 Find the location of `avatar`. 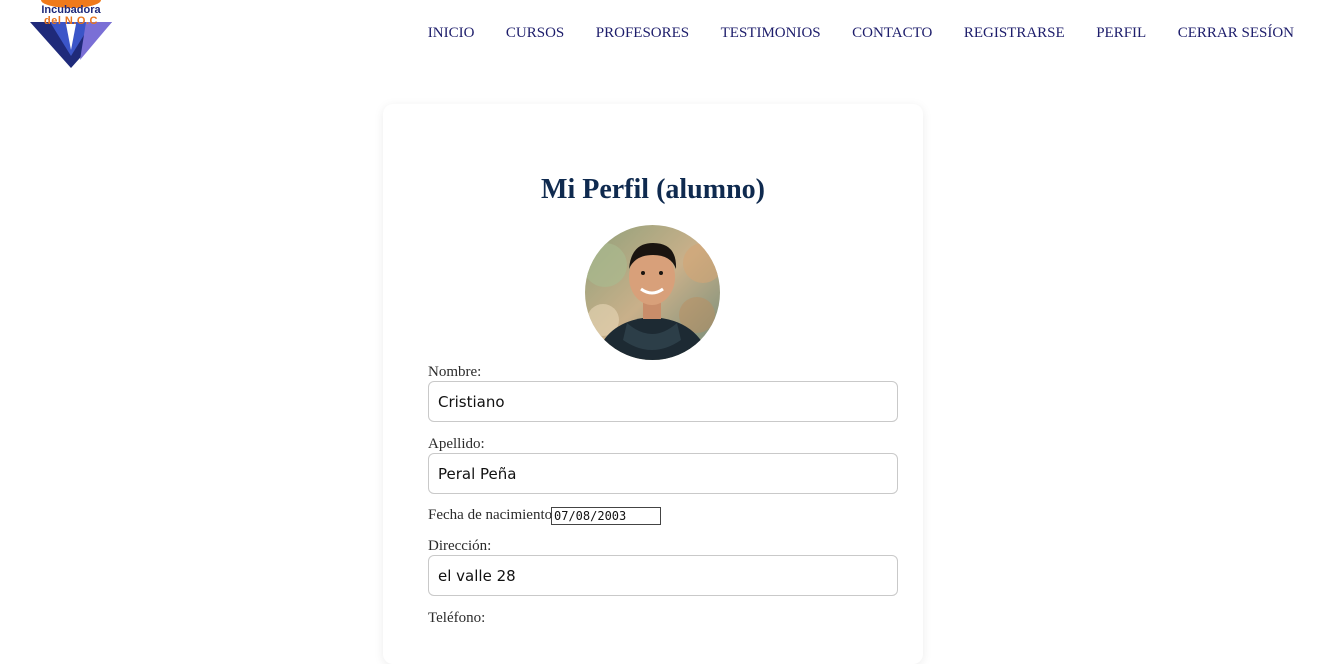

avatar is located at coordinates (652, 292).